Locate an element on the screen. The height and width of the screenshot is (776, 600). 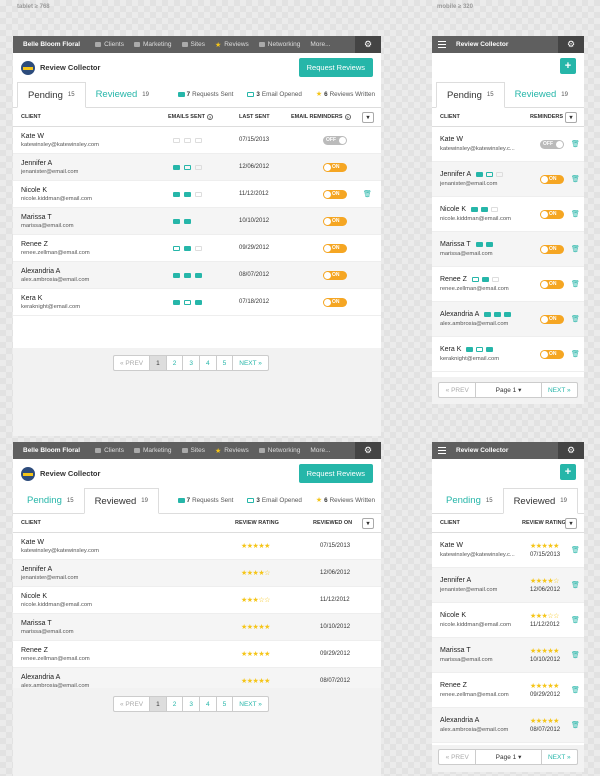
nav-reviews: ★ Reviews is located at coordinates (232, 45).